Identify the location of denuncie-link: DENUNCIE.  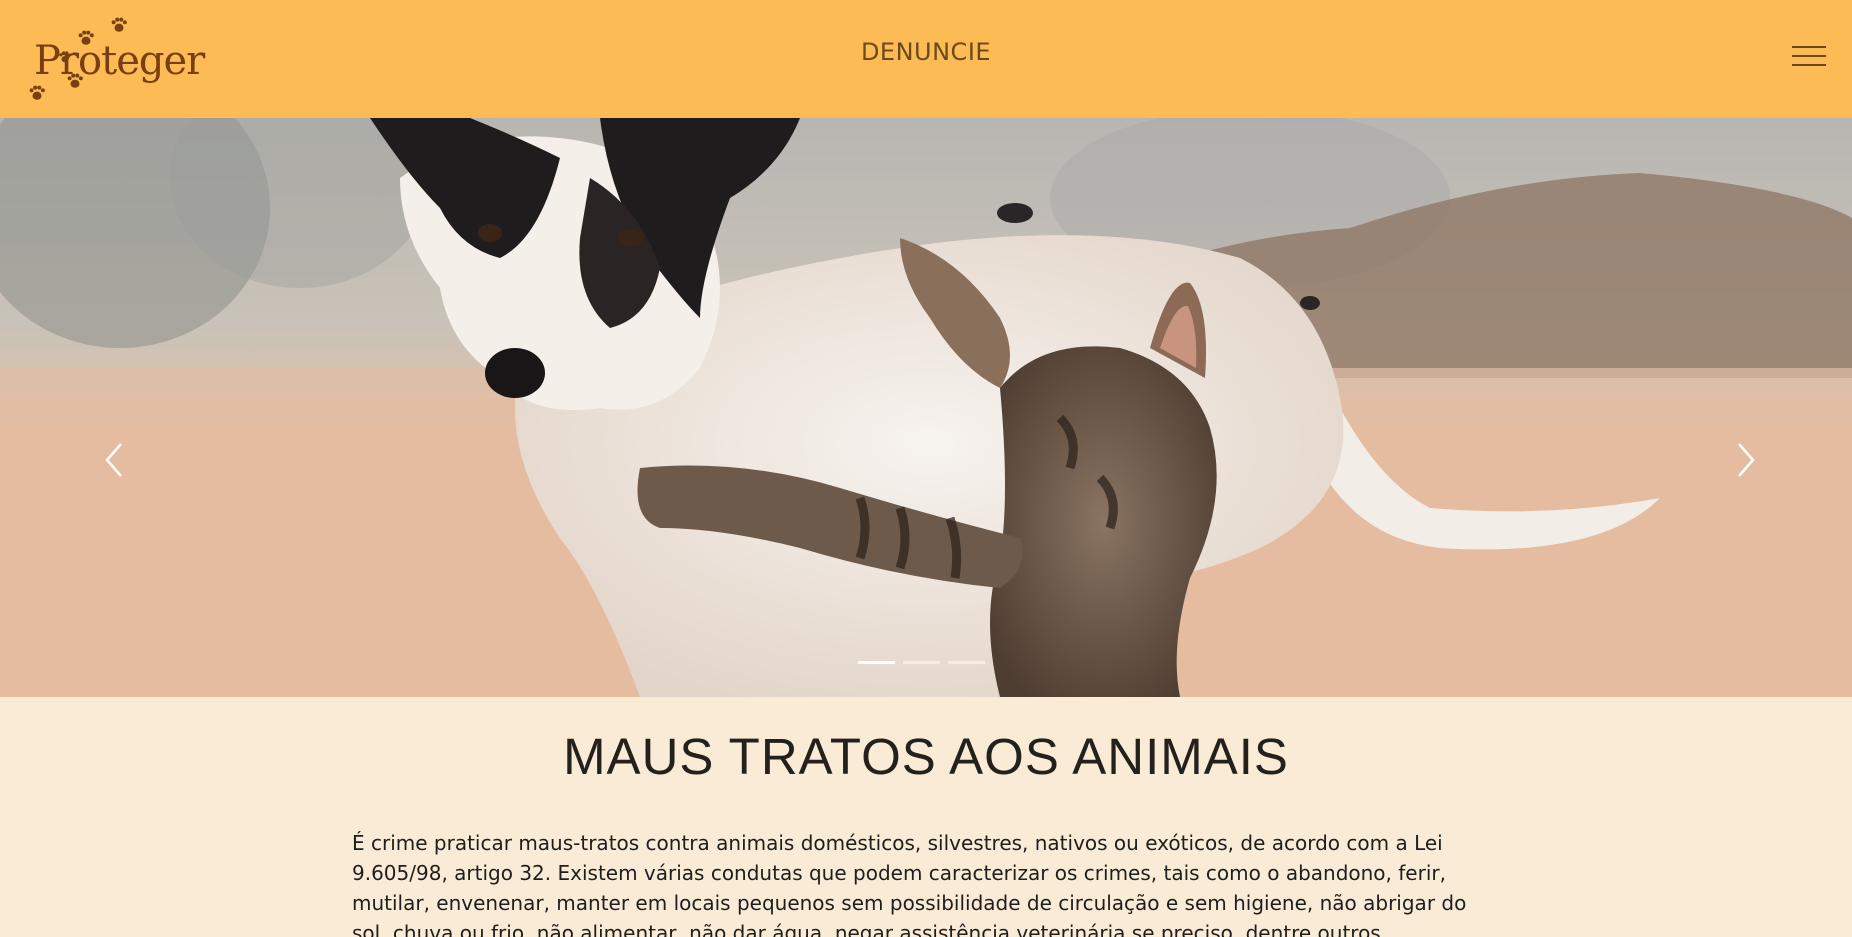
(926, 52).